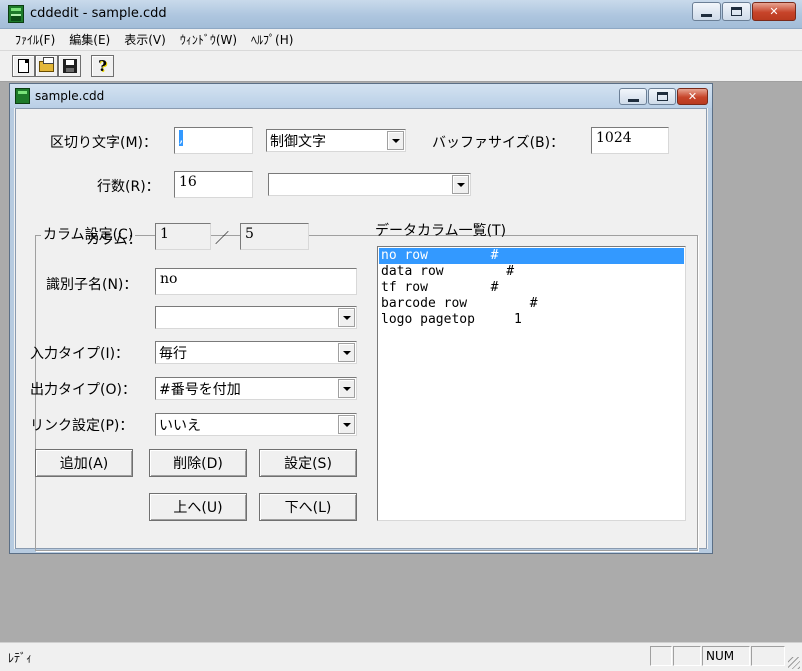  What do you see at coordinates (361, 96) in the screenshot?
I see `document-titlebar: sample.cdd ✕` at bounding box center [361, 96].